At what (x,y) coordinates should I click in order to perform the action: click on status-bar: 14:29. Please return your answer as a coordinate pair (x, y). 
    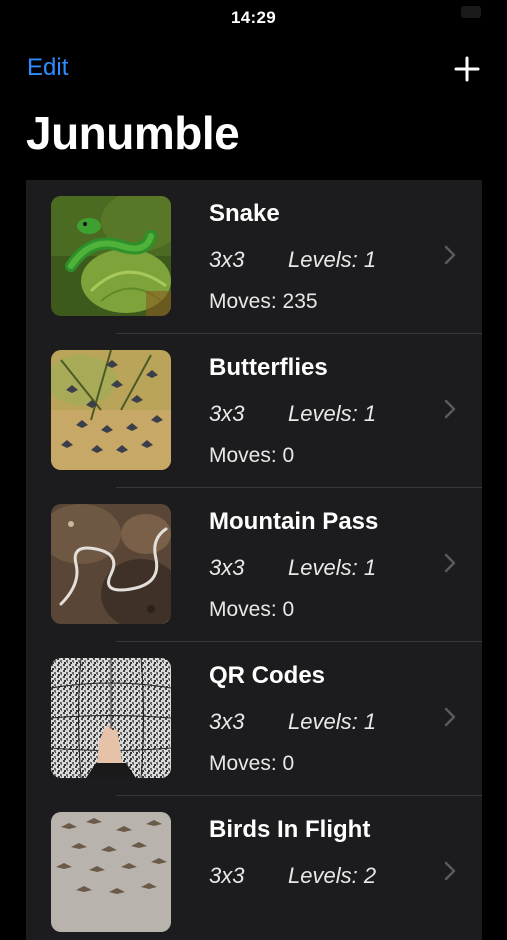
    Looking at the image, I should click on (253, 17).